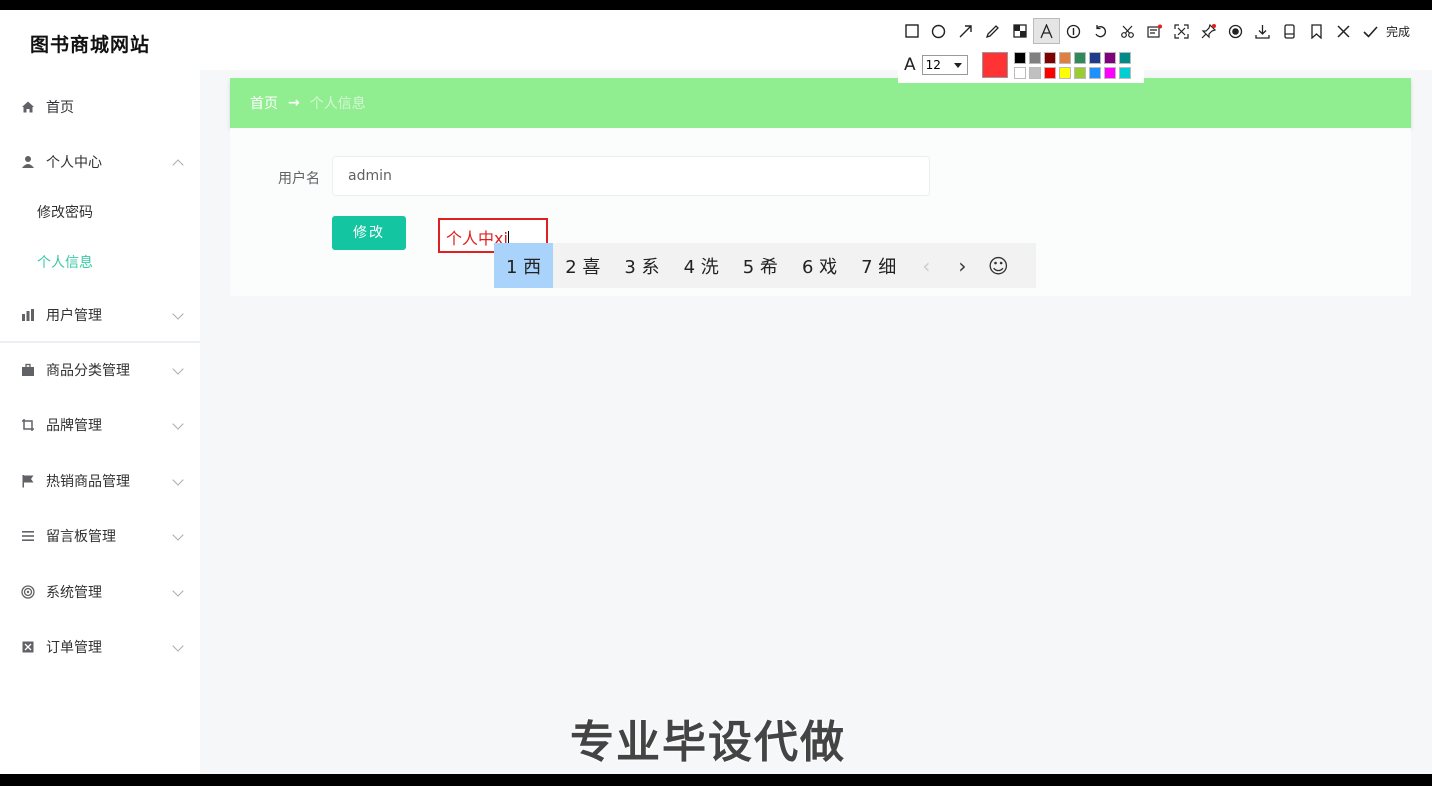  What do you see at coordinates (911, 31) in the screenshot?
I see `rectangle-icon` at bounding box center [911, 31].